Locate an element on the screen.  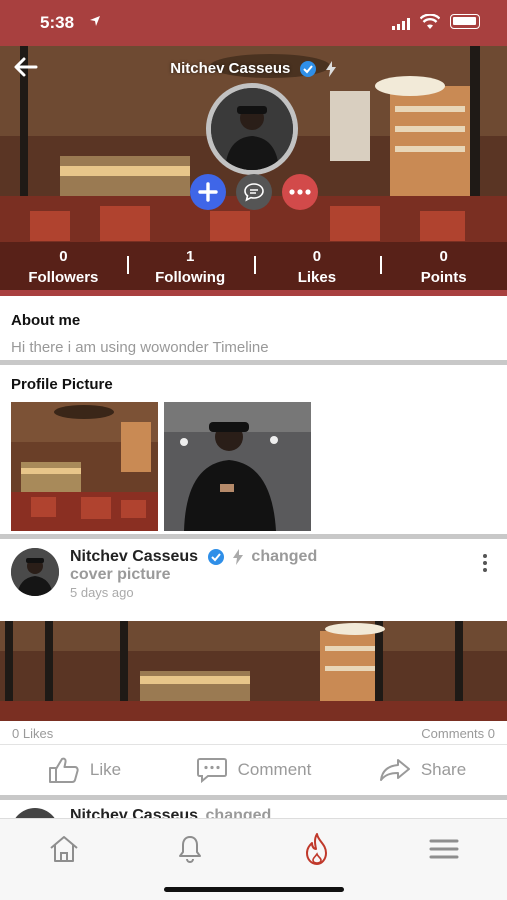
profile-name: Nitchev Casseus is located at coordinates (230, 68).